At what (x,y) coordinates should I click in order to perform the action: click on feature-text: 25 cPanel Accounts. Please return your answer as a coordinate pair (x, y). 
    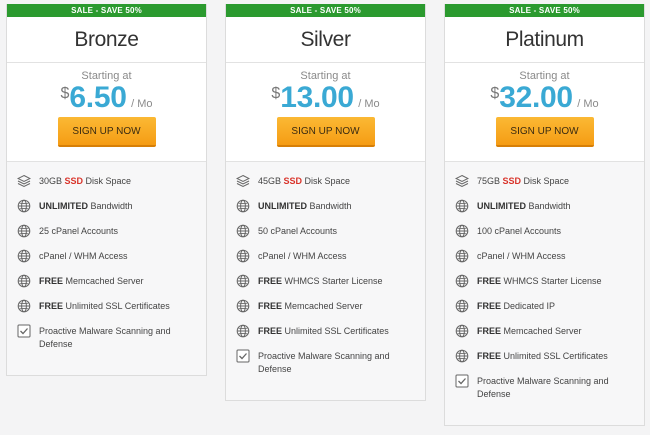
    Looking at the image, I should click on (116, 231).